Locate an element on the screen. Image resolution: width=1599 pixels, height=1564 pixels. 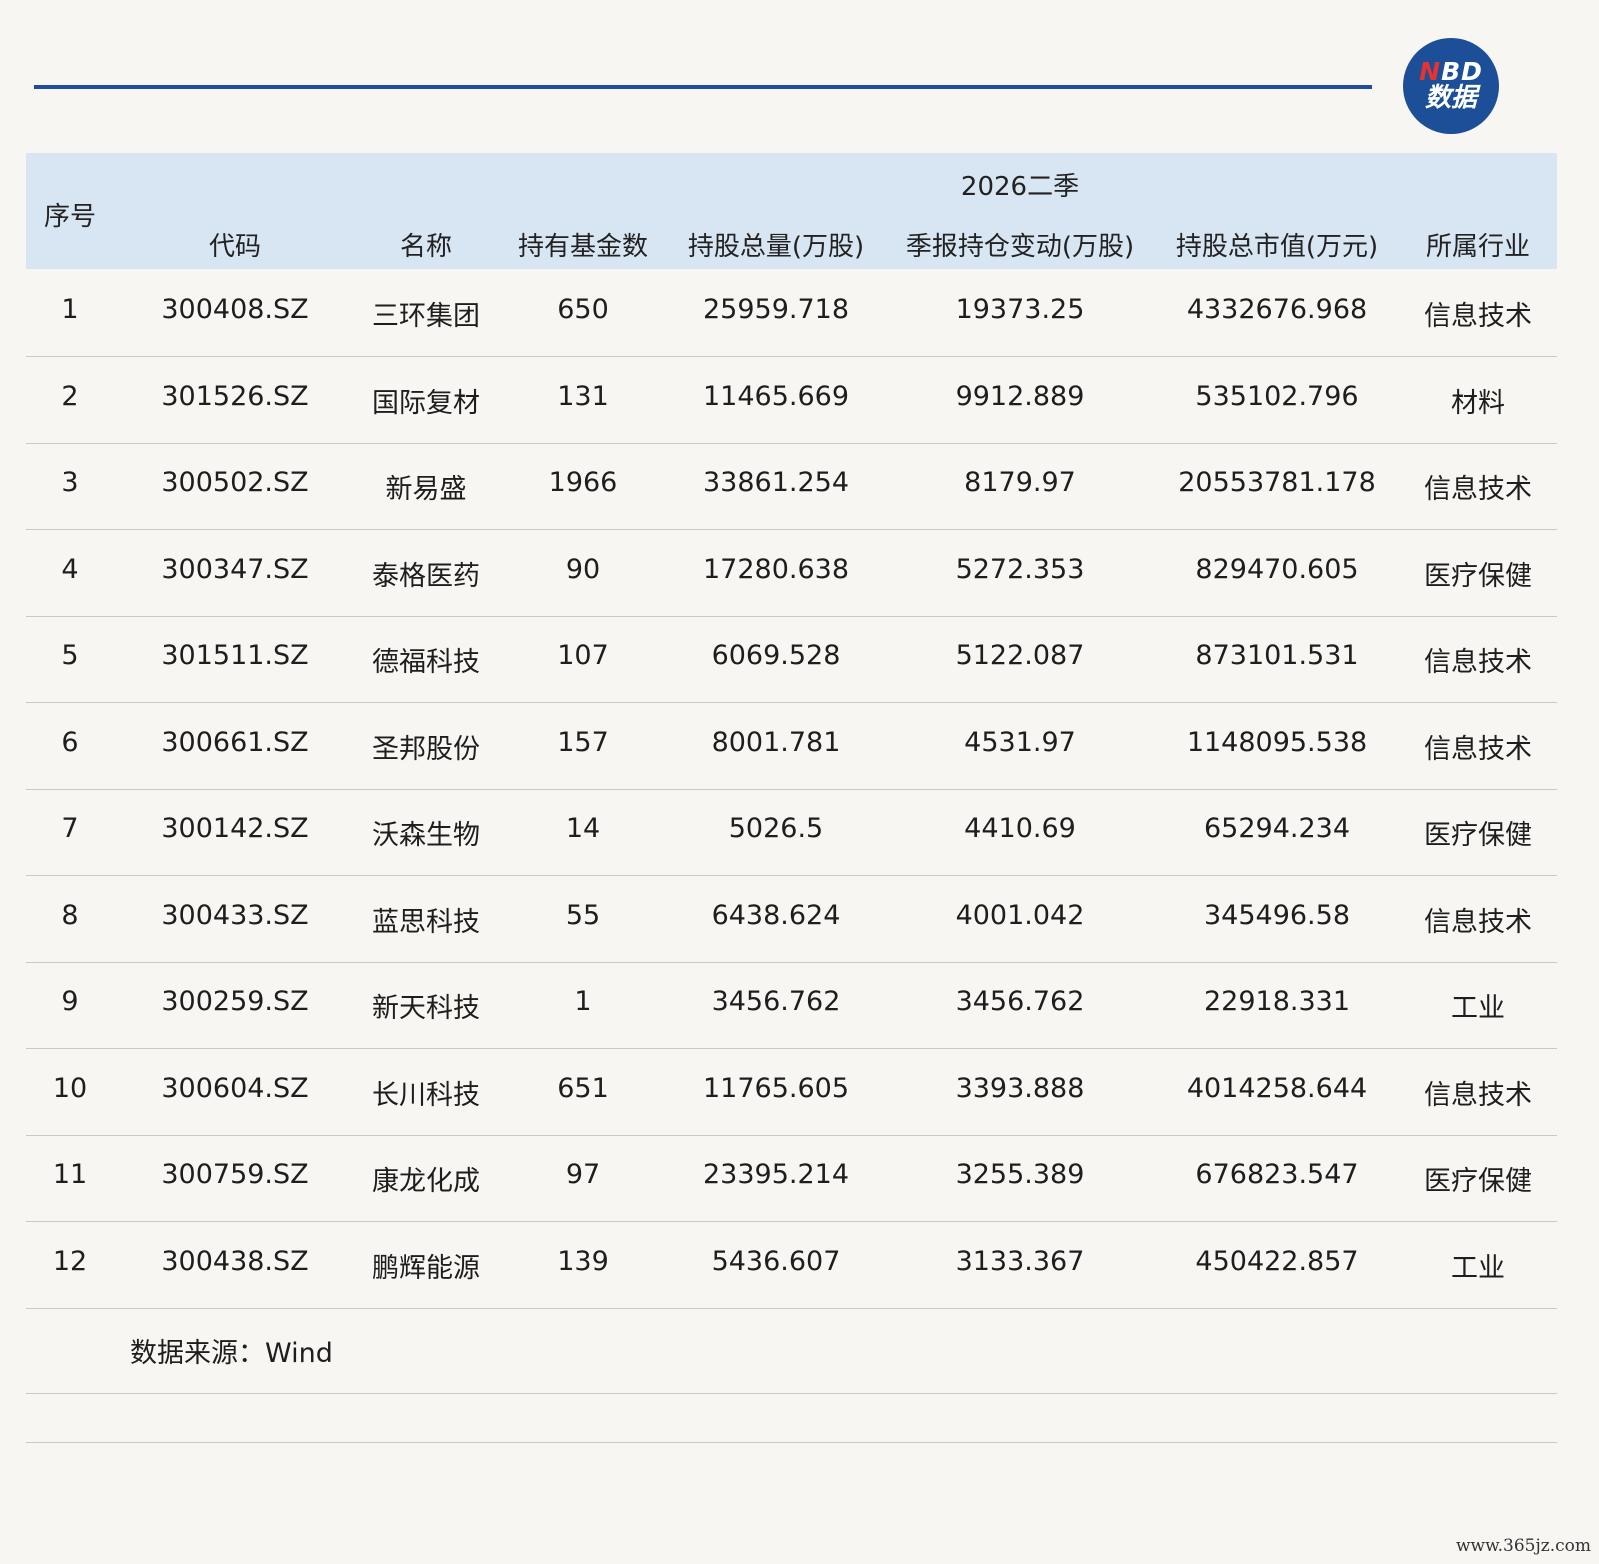
row-name: 圣邦股份 is located at coordinates (426, 749).